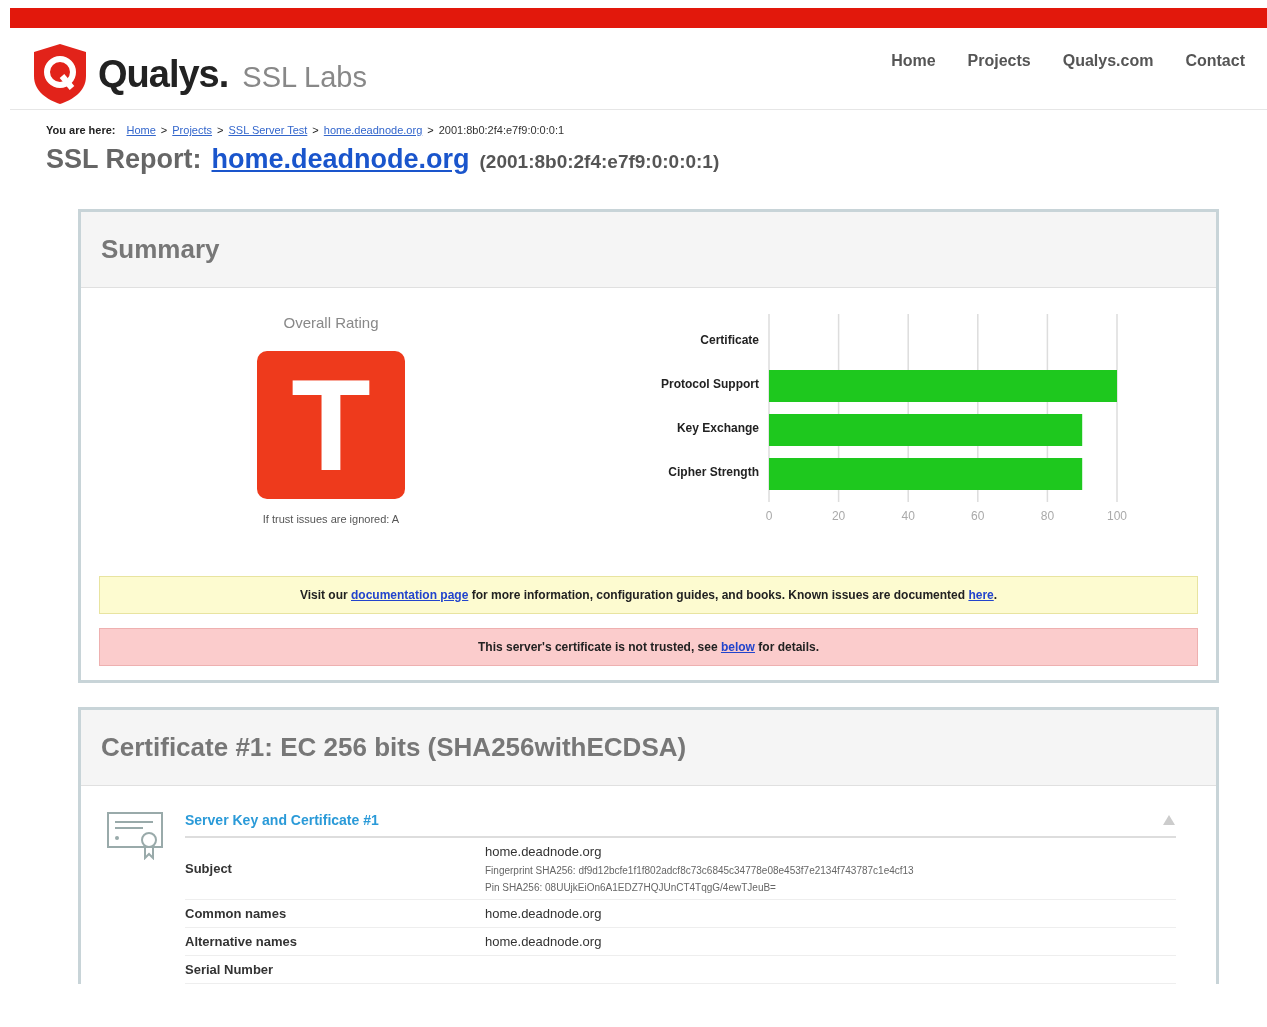  What do you see at coordinates (978, 516) in the screenshot?
I see `axis-tick-label: 60` at bounding box center [978, 516].